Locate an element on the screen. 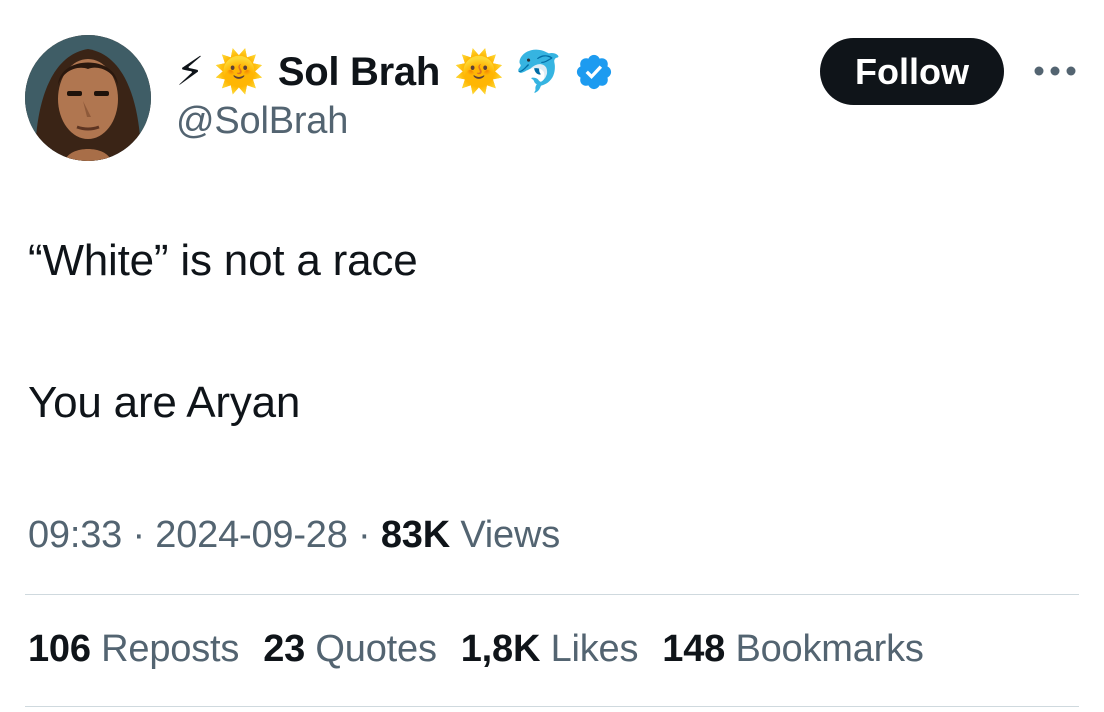  quotes-count: 23 is located at coordinates (284, 649).